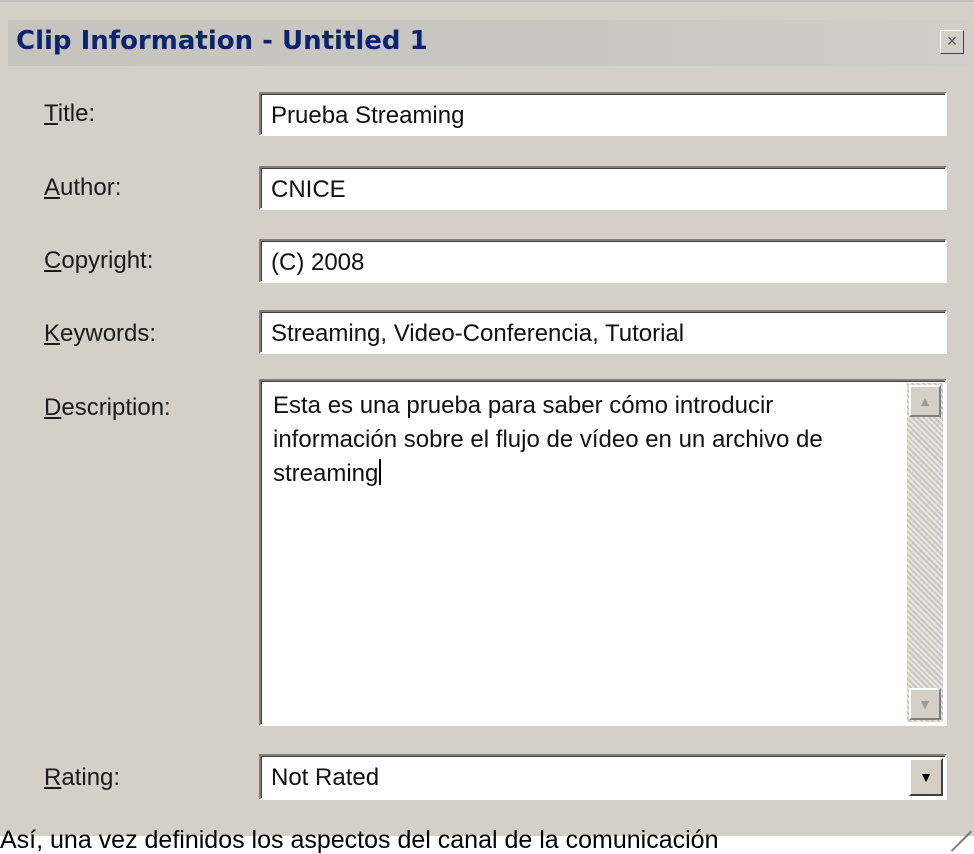 Image resolution: width=974 pixels, height=854 pixels. What do you see at coordinates (603, 332) in the screenshot?
I see `keywords-input: Streaming, Video-Conferencia, Tutorial` at bounding box center [603, 332].